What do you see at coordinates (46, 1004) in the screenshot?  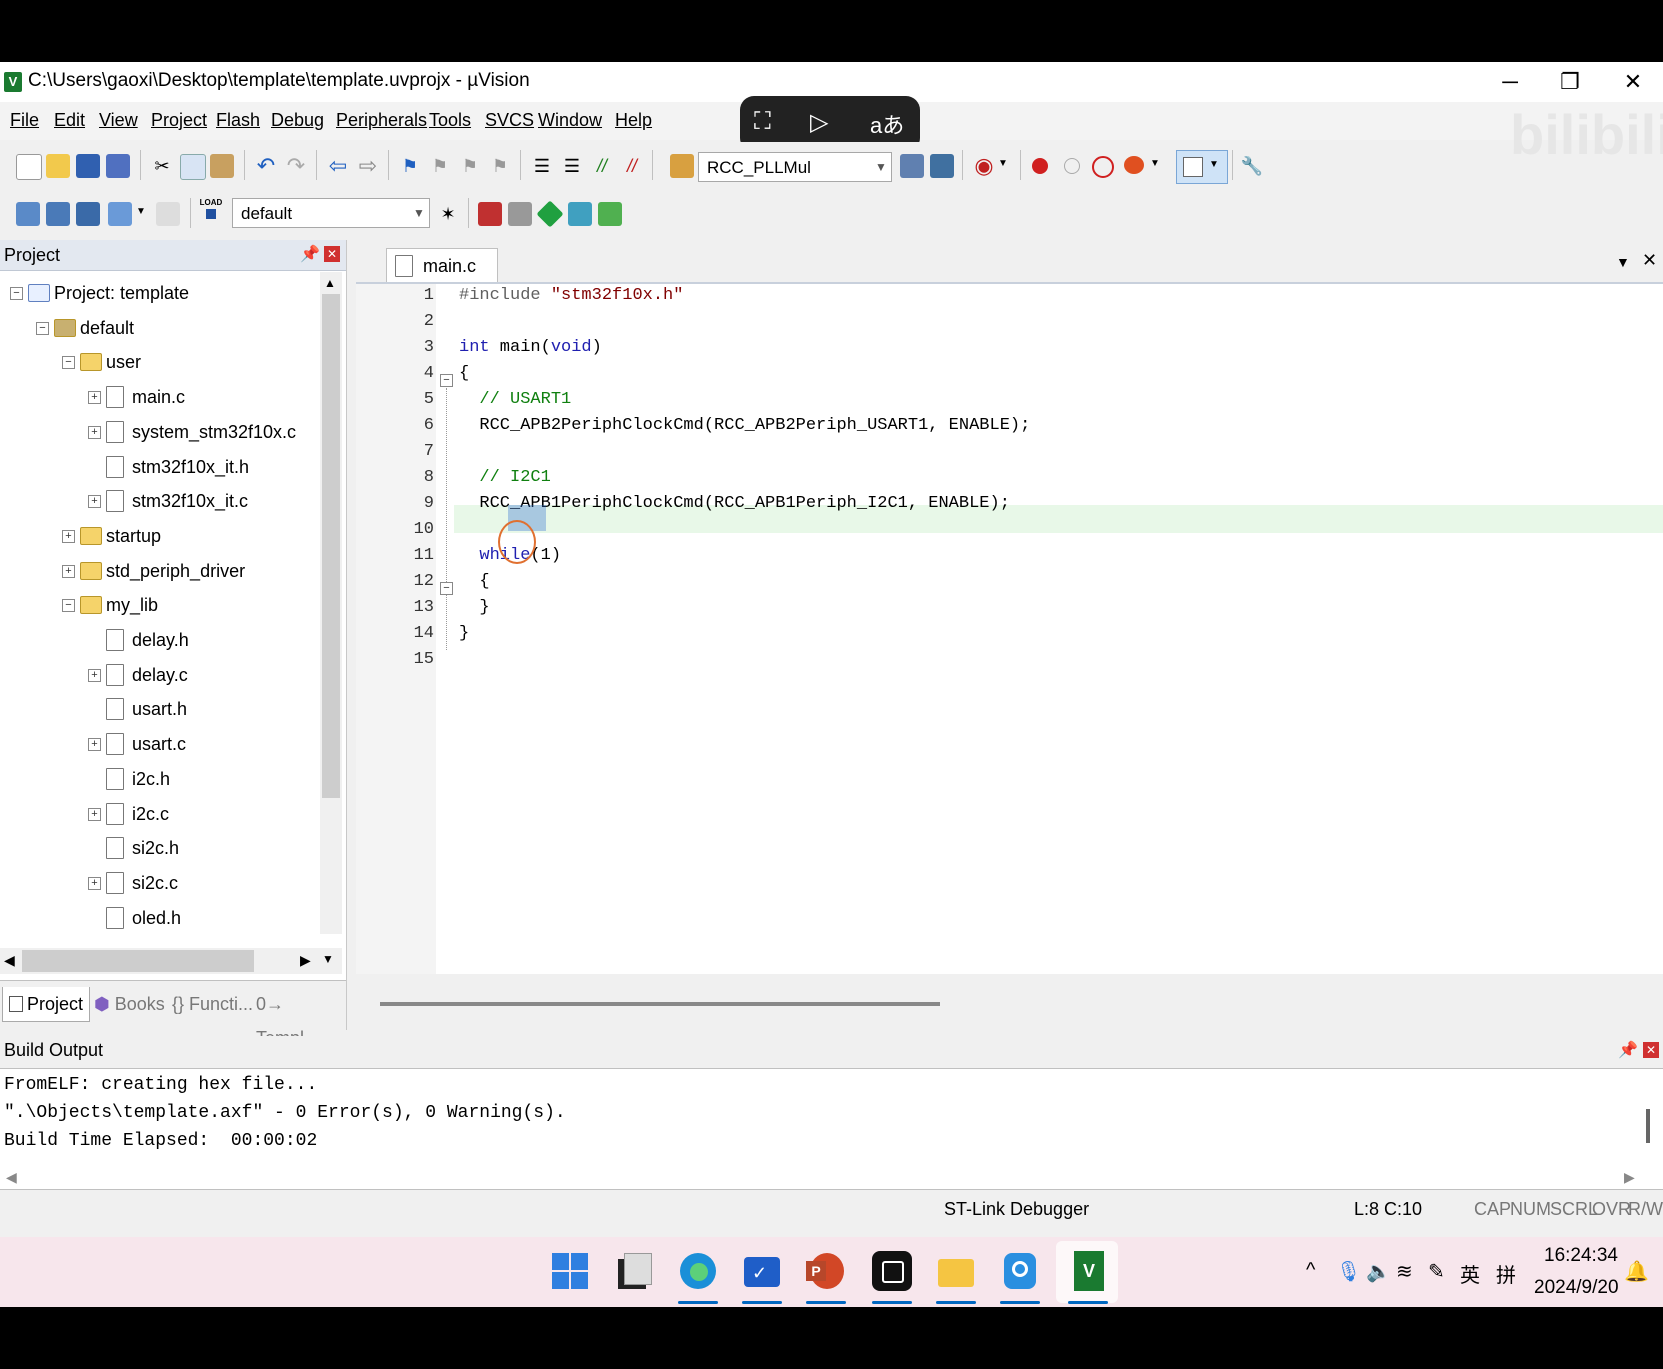 I see `tab-project: Project` at bounding box center [46, 1004].